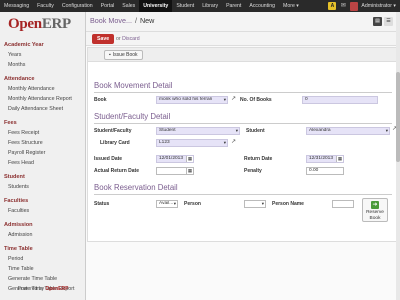 This screenshot has height=300, width=400. I want to click on sidebar-item: Students, so click(43, 187).